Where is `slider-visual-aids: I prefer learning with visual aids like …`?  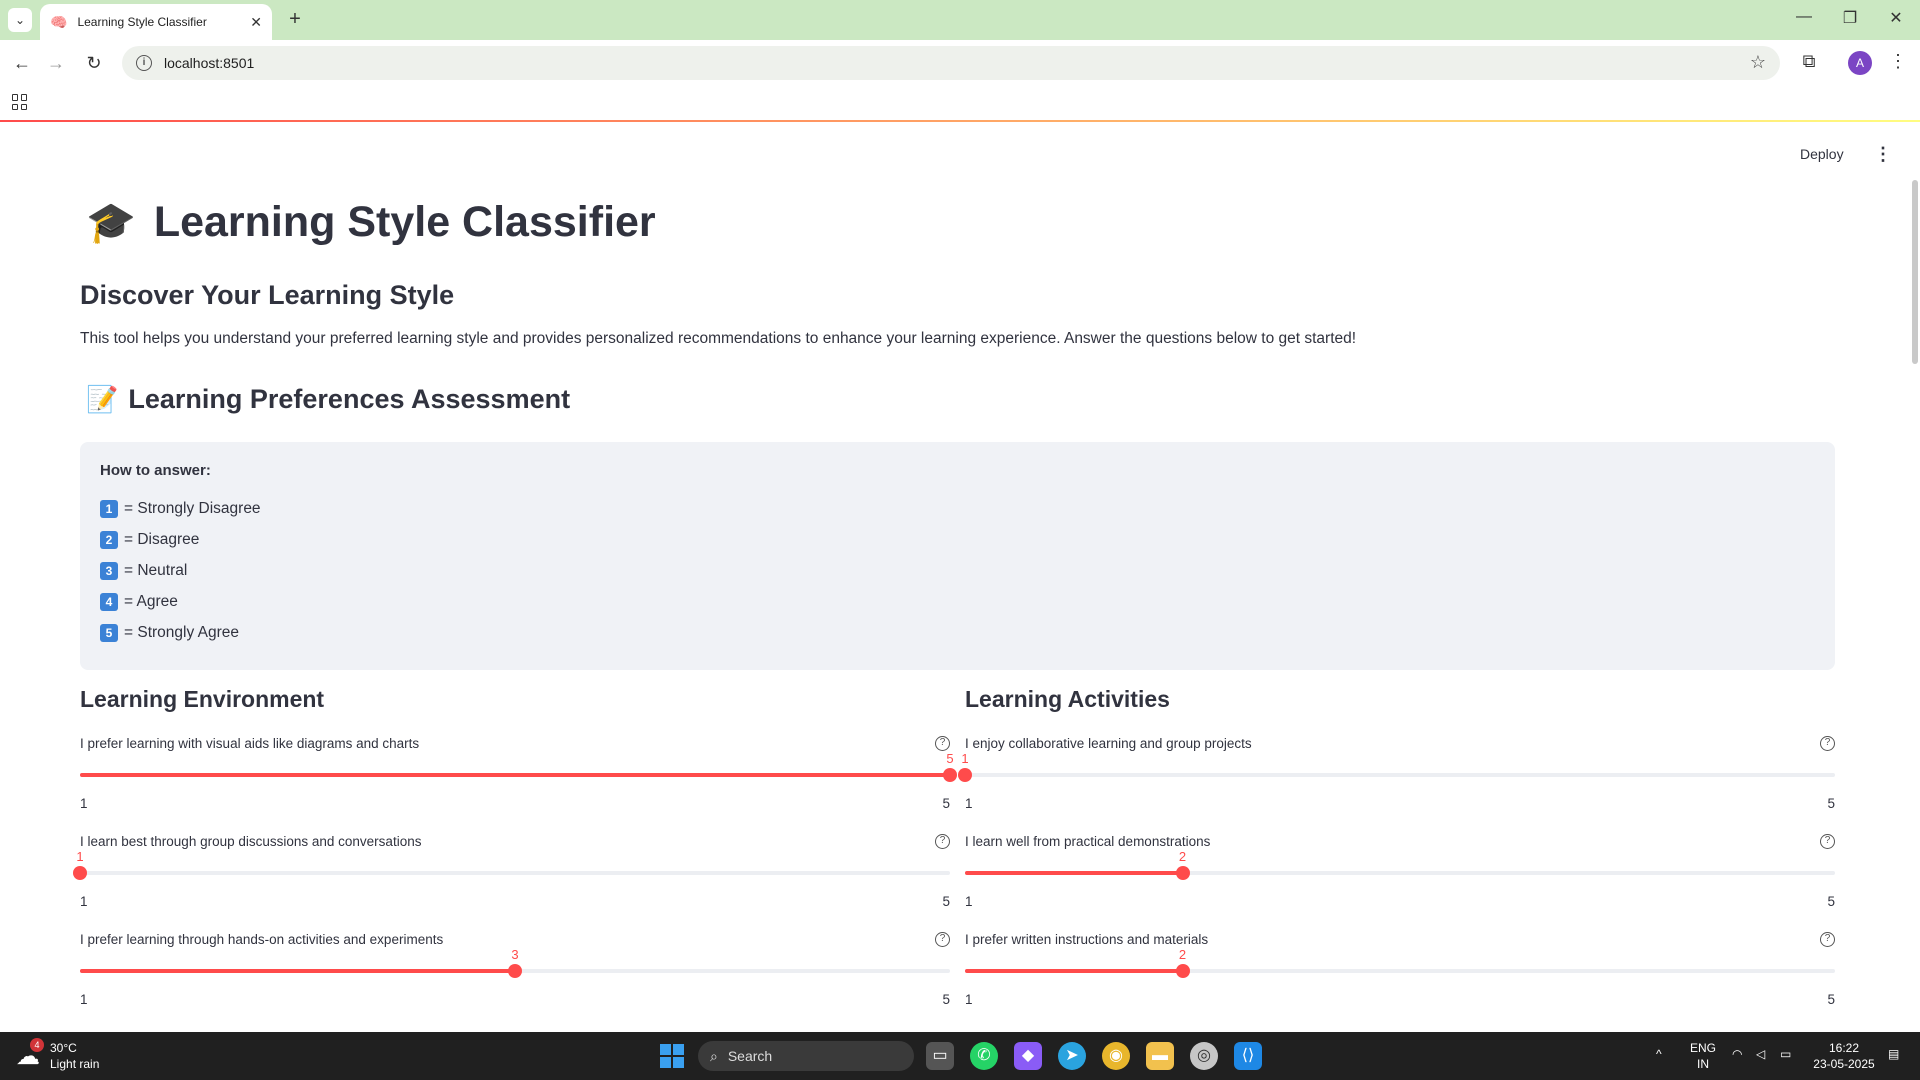 slider-visual-aids: I prefer learning with visual aids like … is located at coordinates (518, 785).